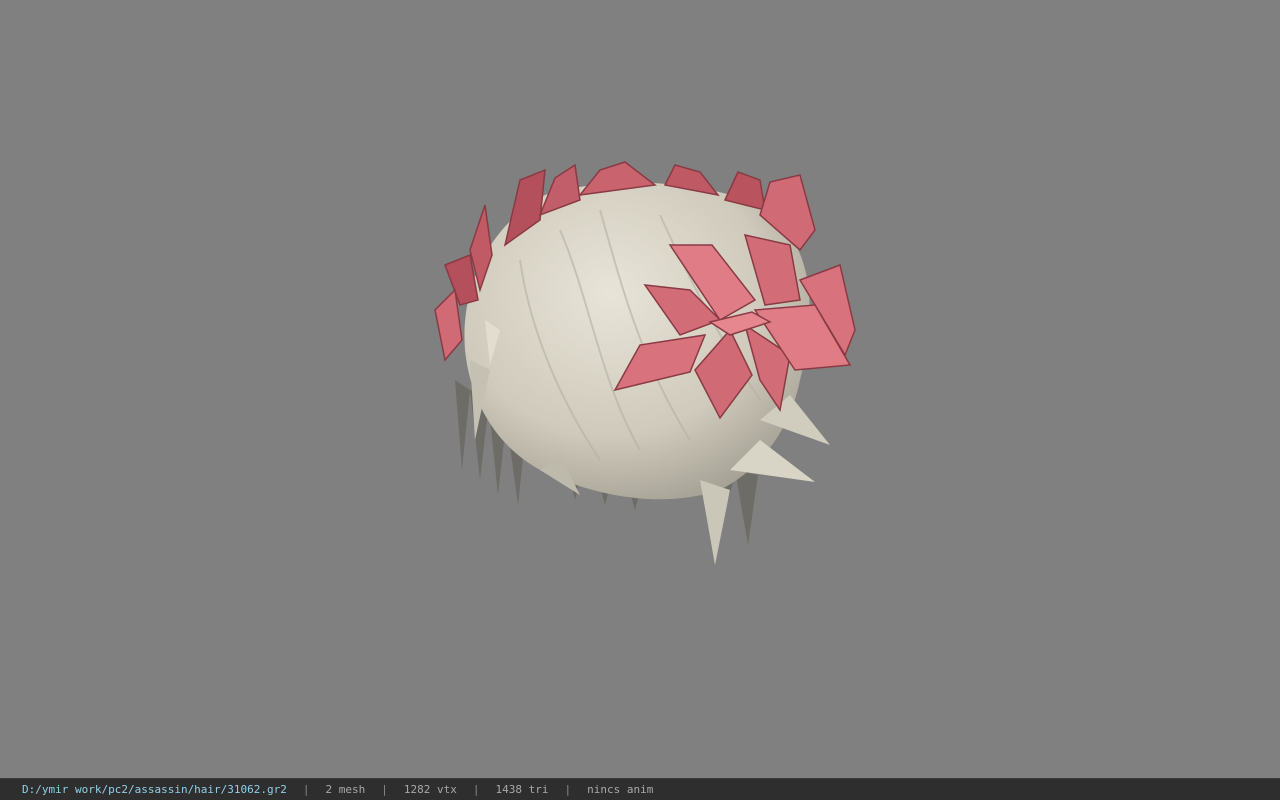 Image resolution: width=1280 pixels, height=800 pixels. I want to click on status-vertex-count: 1282 vtx, so click(430, 789).